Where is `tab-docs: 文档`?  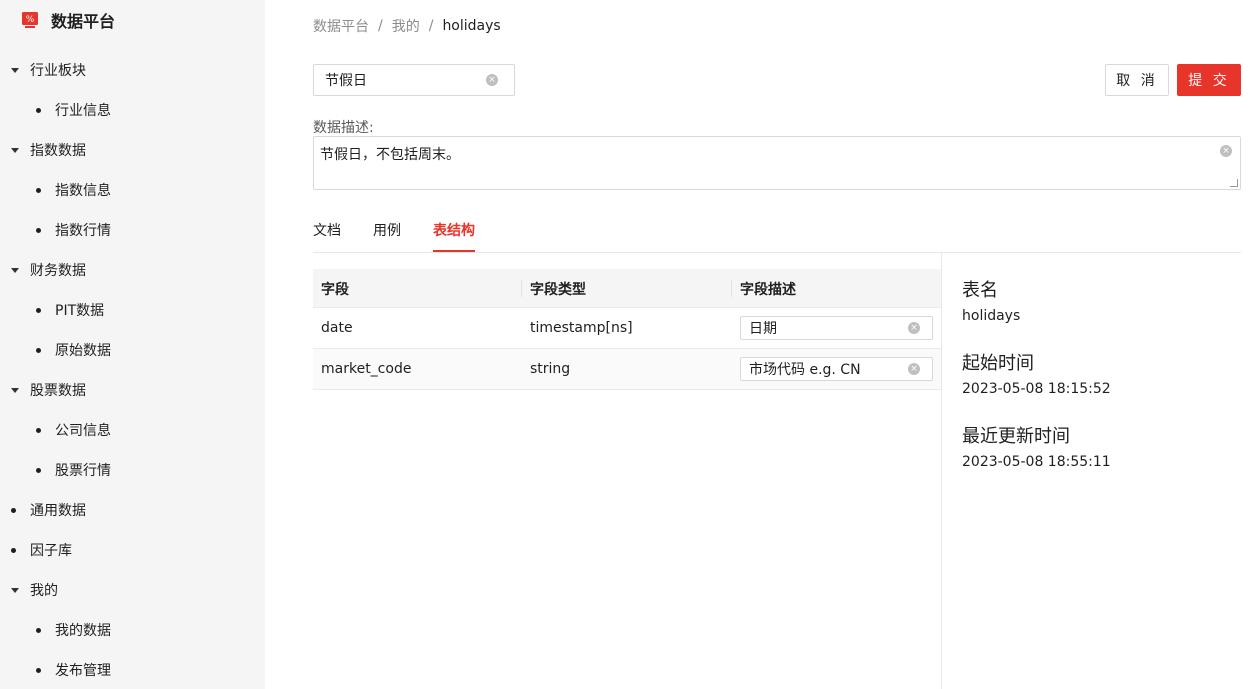
tab-docs: 文档 is located at coordinates (327, 236).